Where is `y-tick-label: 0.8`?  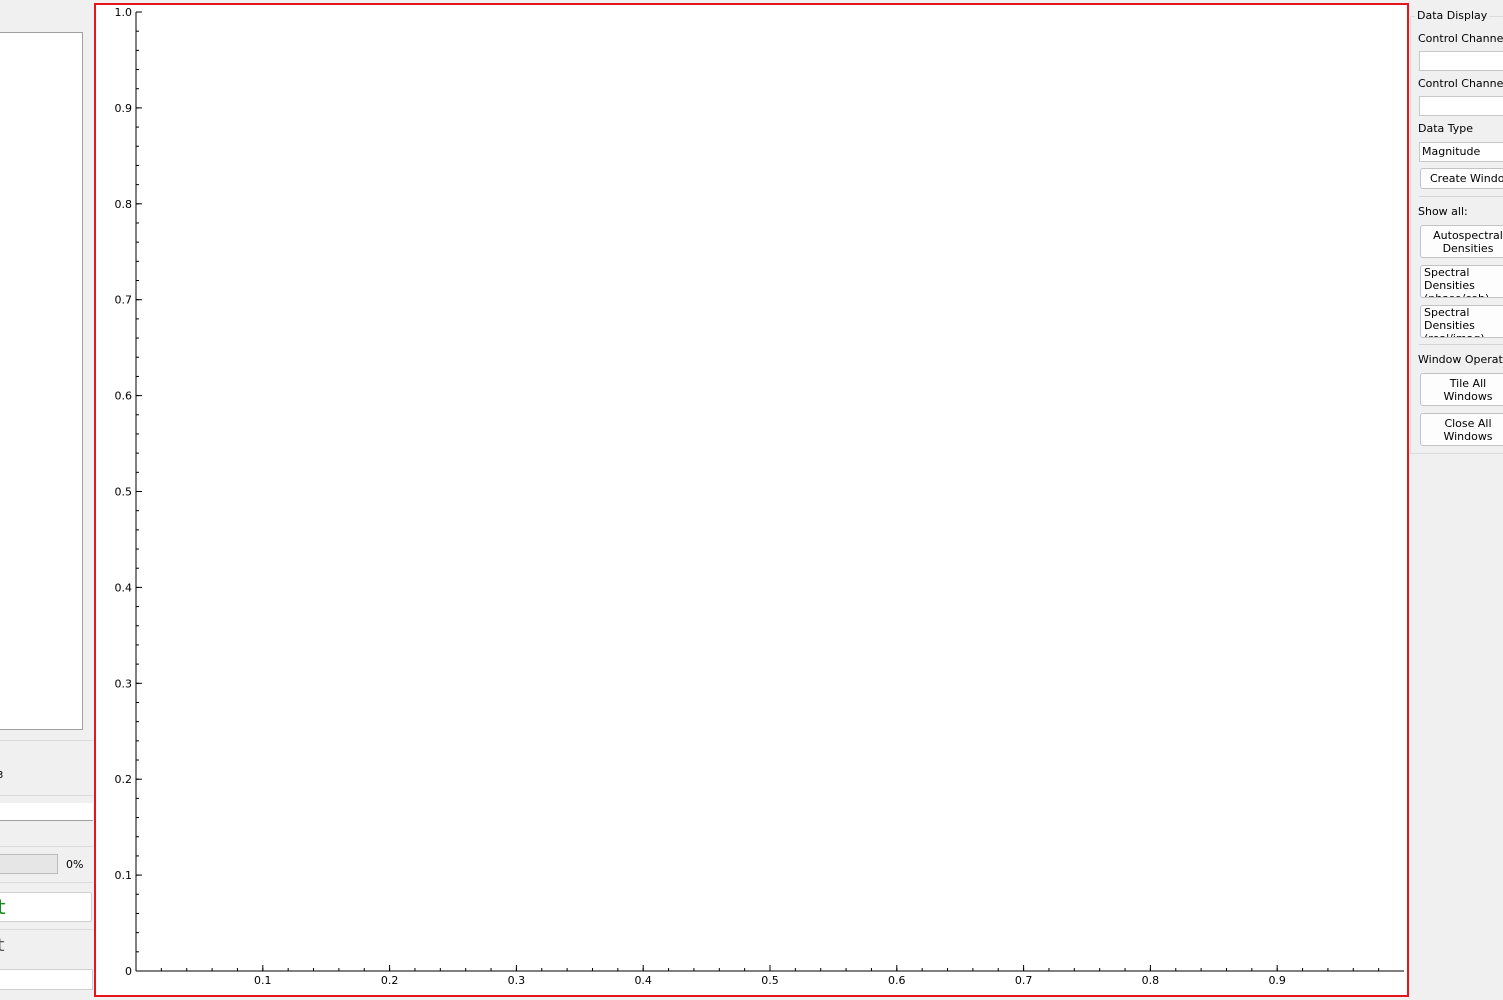
y-tick-label: 0.8 is located at coordinates (124, 204).